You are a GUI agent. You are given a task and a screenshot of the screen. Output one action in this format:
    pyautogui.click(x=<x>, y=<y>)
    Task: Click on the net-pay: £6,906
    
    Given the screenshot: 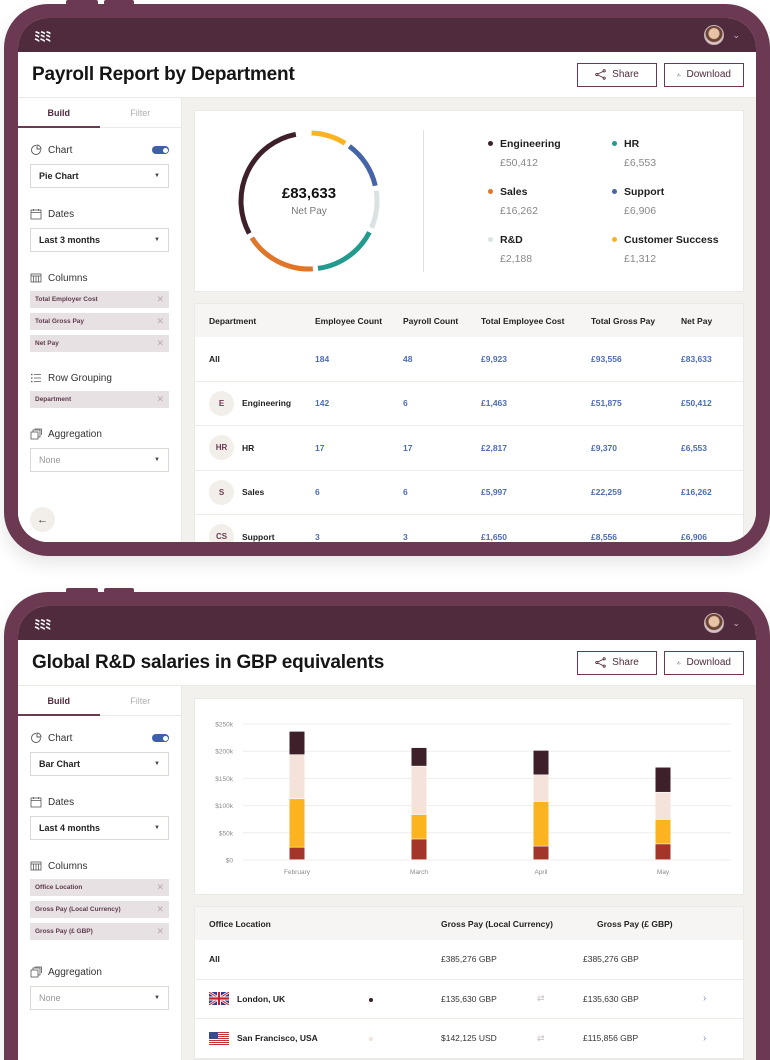 What is the action you would take?
    pyautogui.click(x=705, y=537)
    